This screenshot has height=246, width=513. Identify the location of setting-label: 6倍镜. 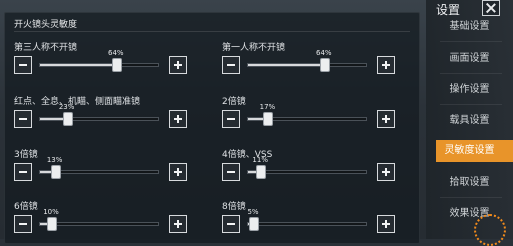
(26, 207).